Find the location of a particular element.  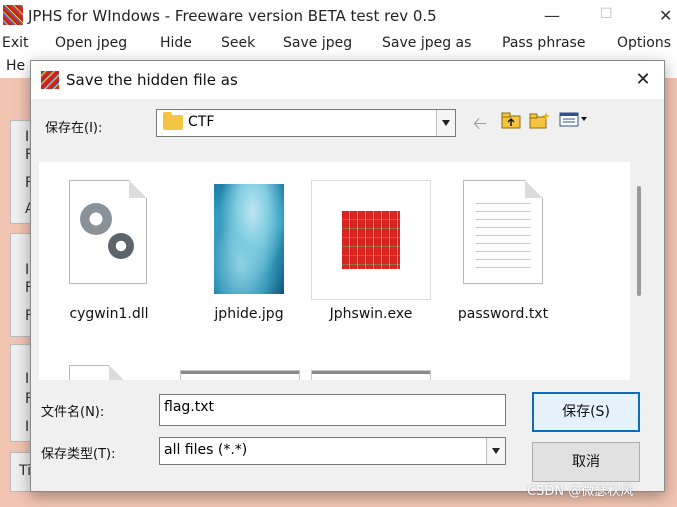

menu-exit: Exit is located at coordinates (15, 43).